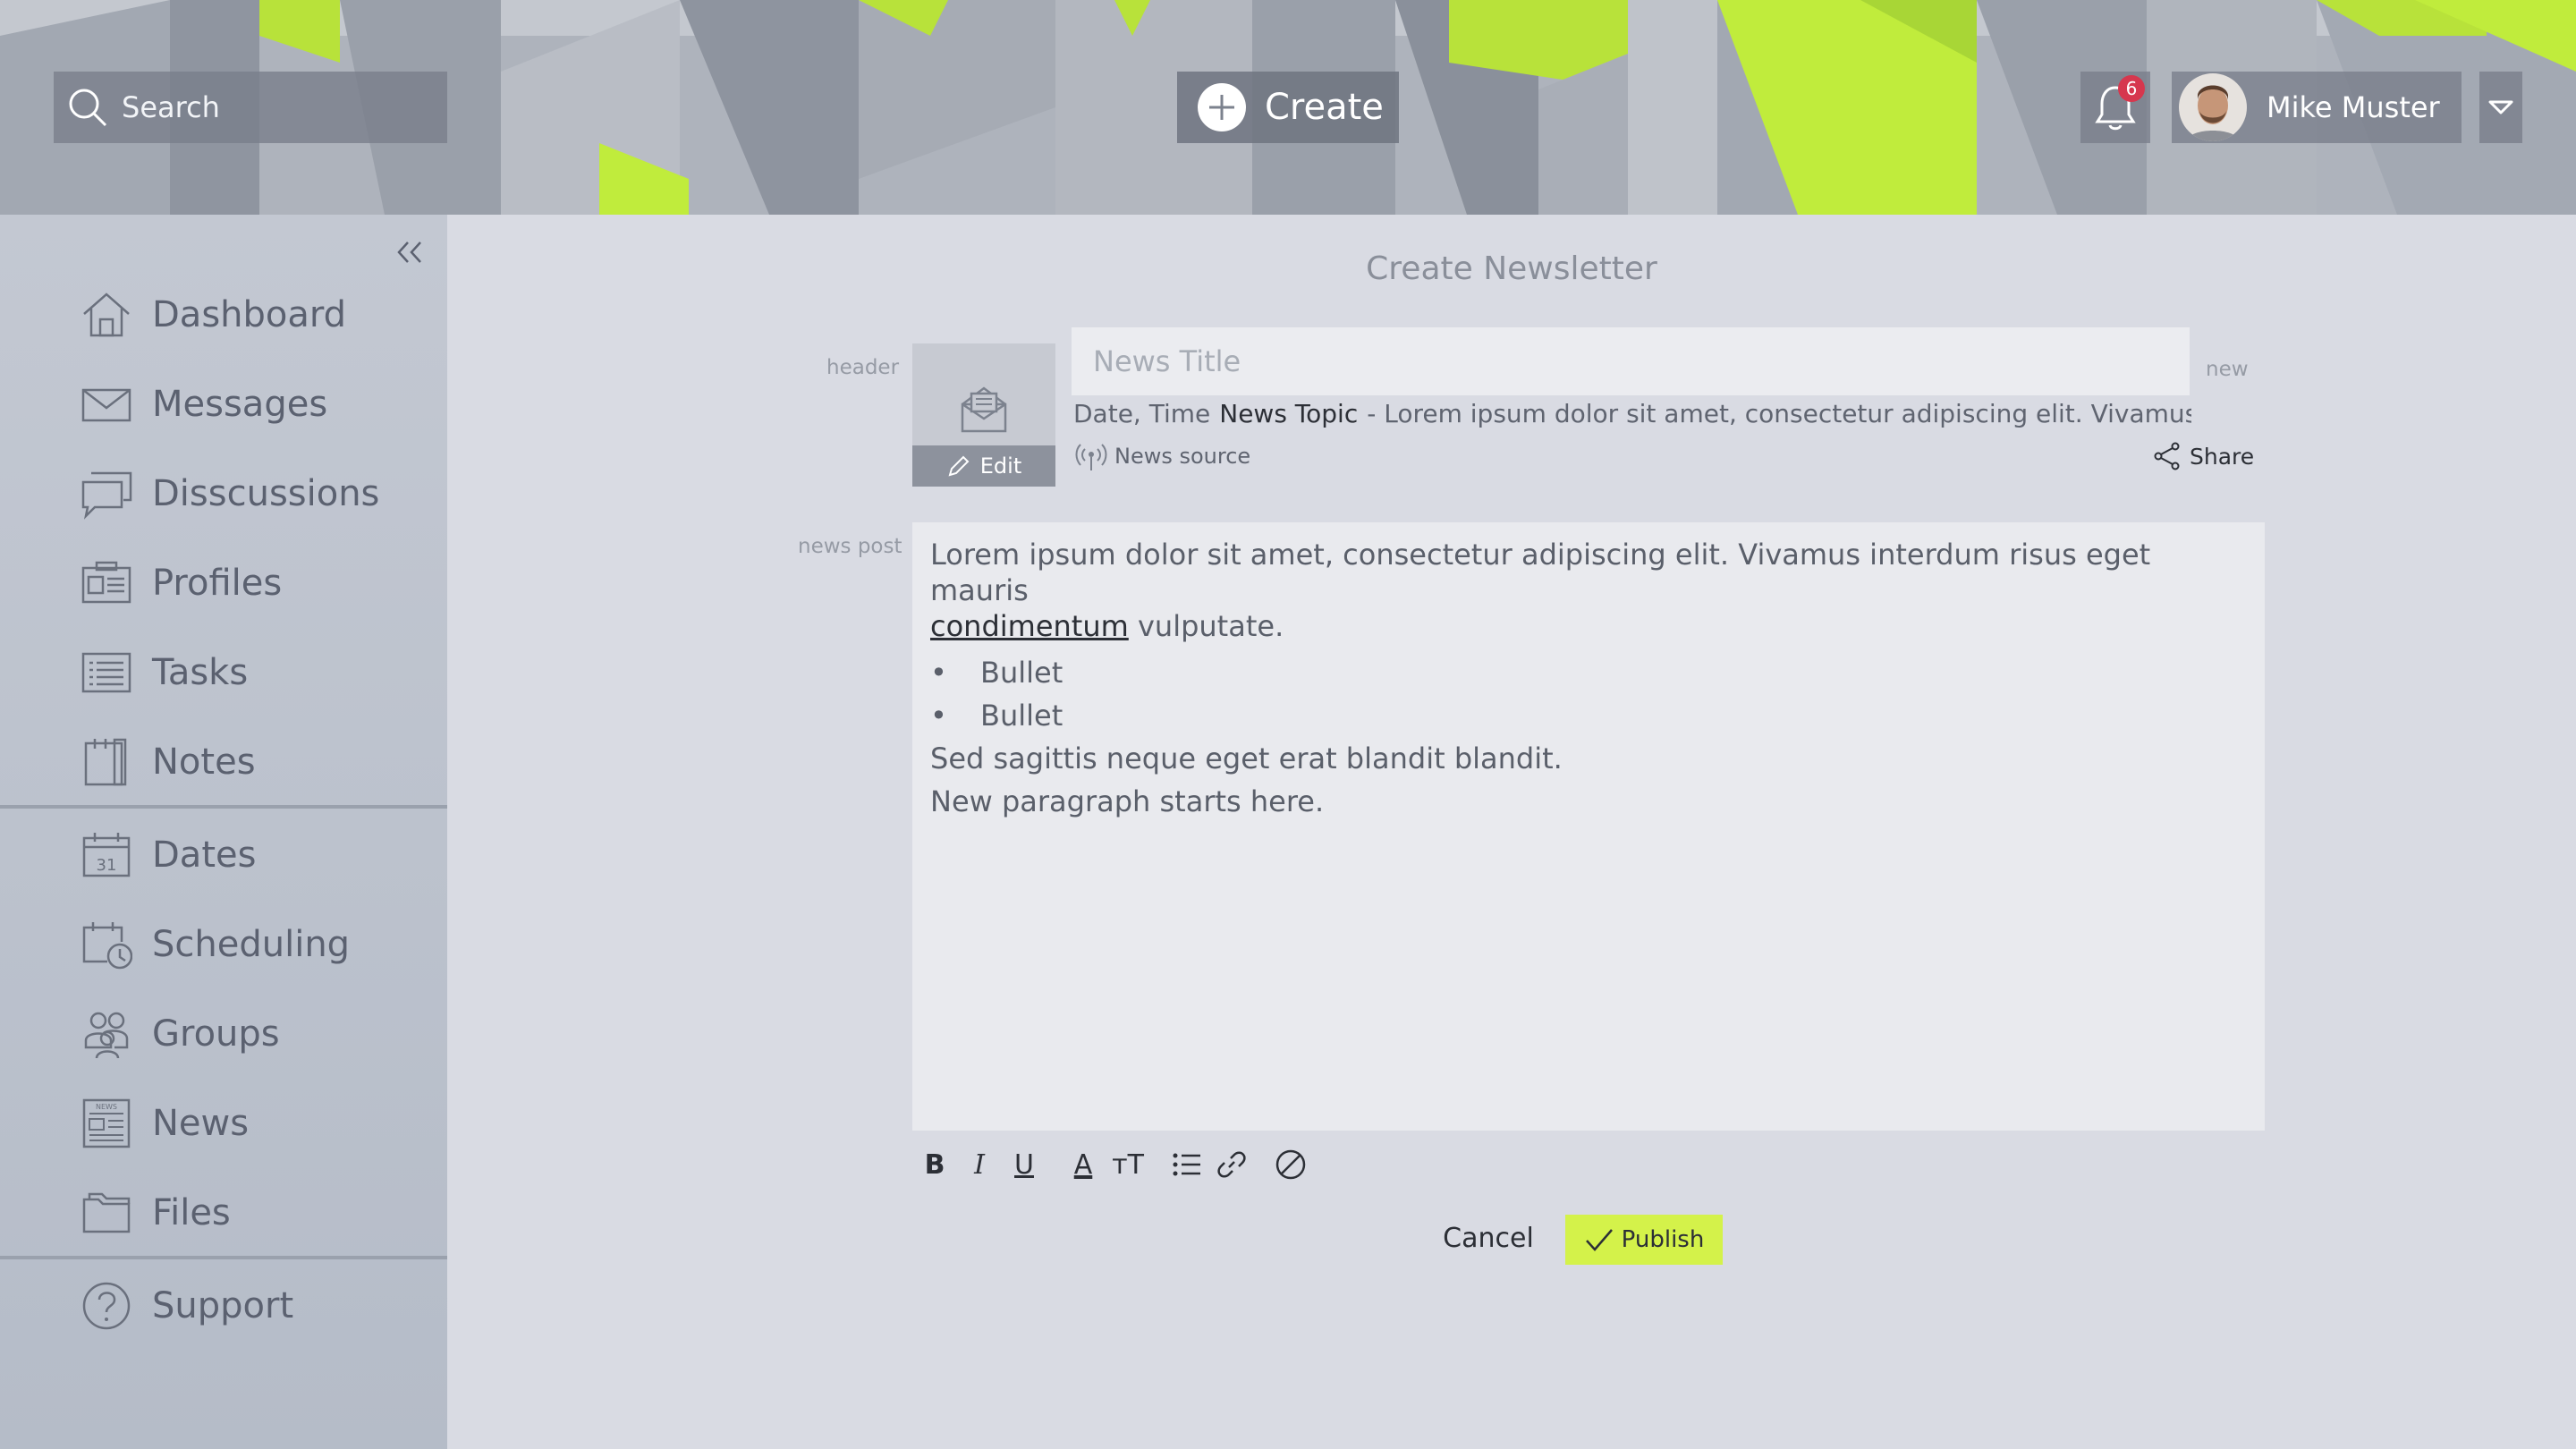  I want to click on sidebar-item-notes: Notes, so click(223, 762).